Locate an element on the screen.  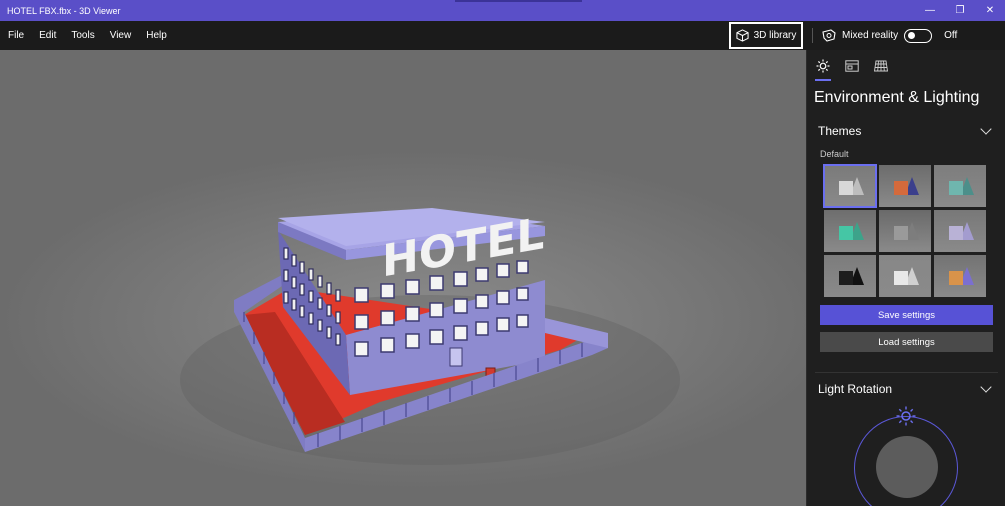
light-rotation-heading: Light Rotation is located at coordinates (855, 389).